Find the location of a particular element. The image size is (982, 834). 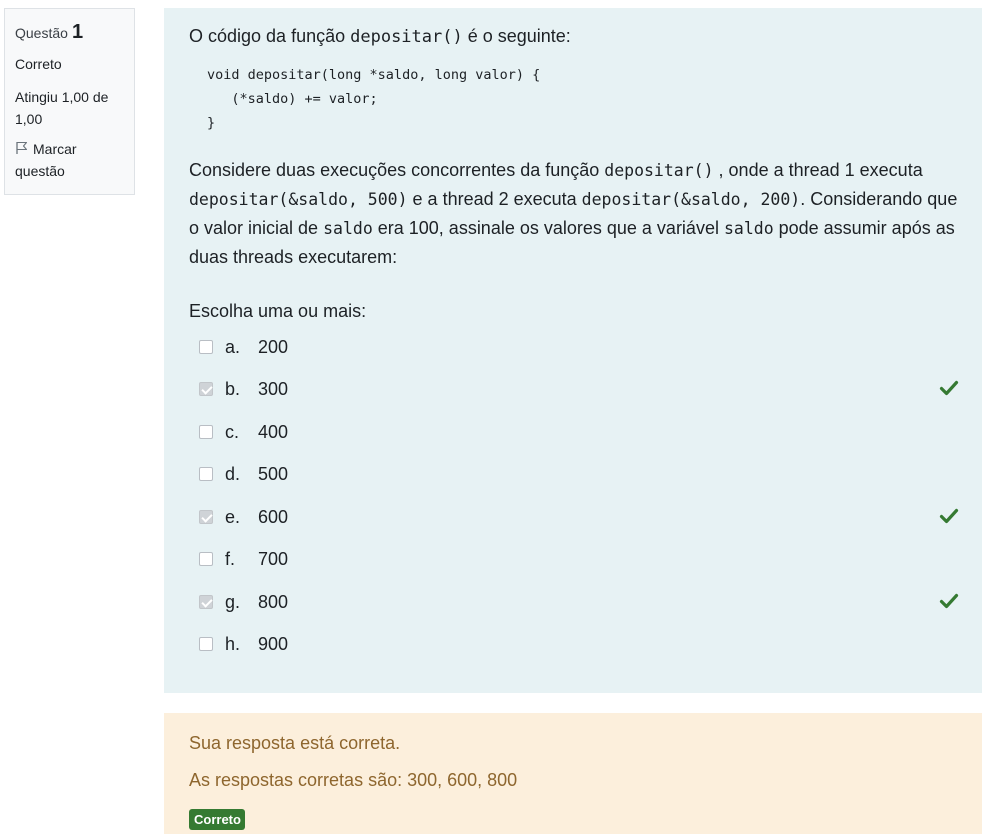

answer-option-d: d. 500 is located at coordinates (579, 474).